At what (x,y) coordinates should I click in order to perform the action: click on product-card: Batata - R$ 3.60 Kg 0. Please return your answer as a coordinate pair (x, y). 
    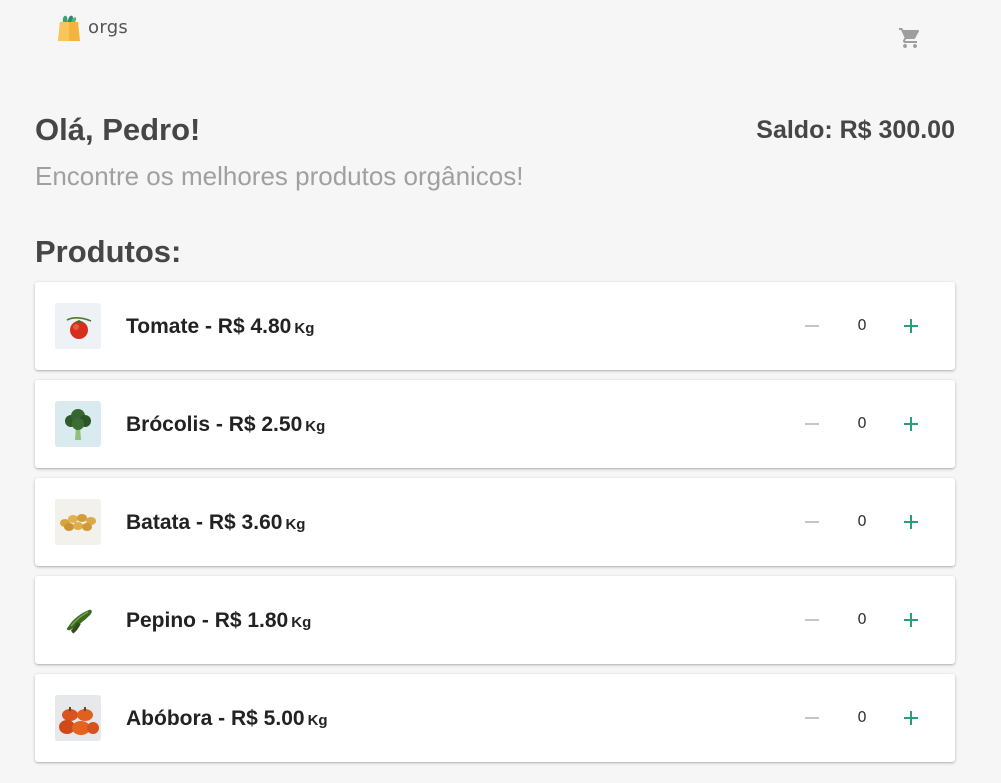
    Looking at the image, I should click on (495, 522).